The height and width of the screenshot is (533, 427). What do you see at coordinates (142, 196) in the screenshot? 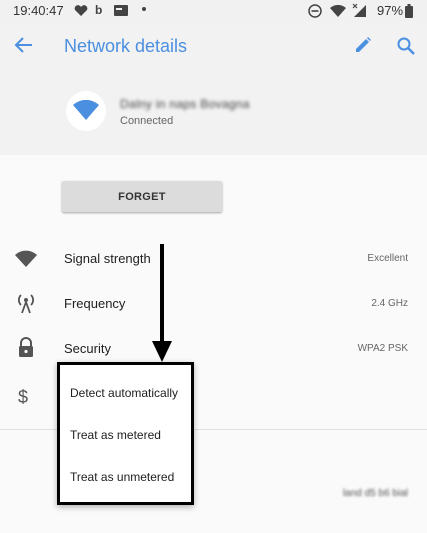
I see `forget-button: FORGET` at bounding box center [142, 196].